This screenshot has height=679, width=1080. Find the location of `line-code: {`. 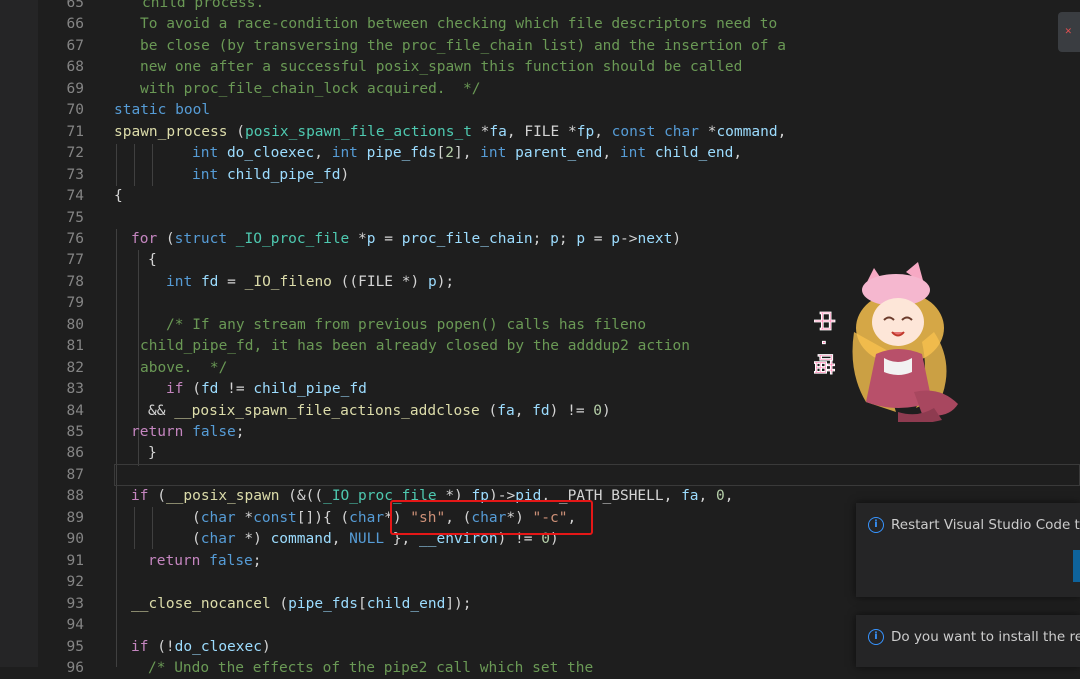

line-code: { is located at coordinates (118, 196).